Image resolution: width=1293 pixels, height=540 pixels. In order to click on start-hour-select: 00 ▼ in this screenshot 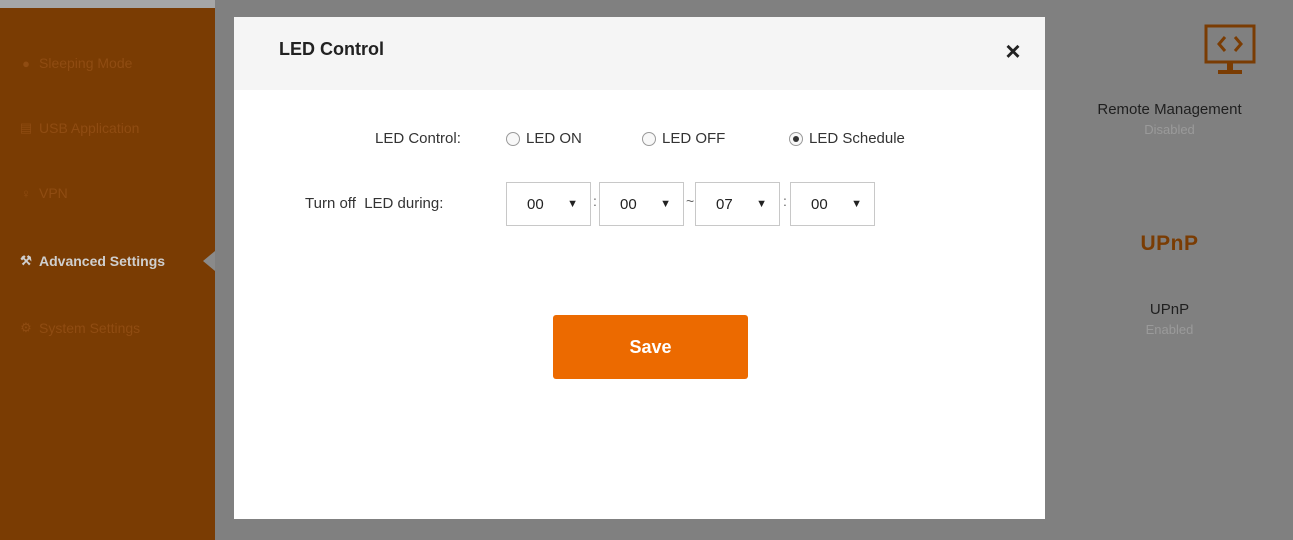, I will do `click(548, 204)`.